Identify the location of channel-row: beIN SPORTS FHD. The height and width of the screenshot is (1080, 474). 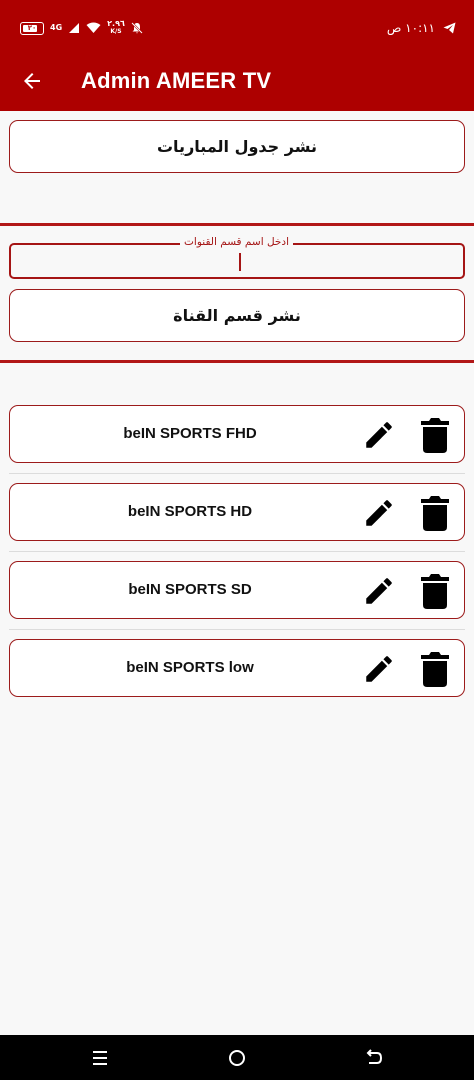
(237, 434).